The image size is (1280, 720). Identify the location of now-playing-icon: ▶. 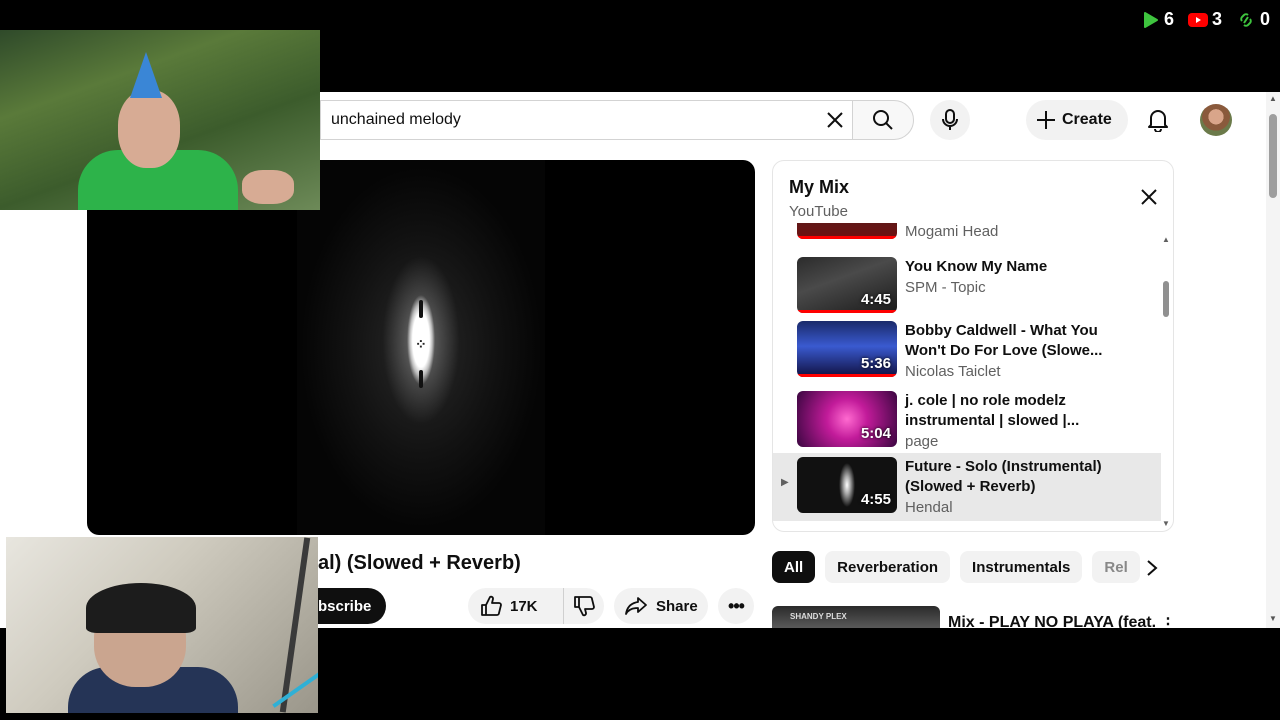
(785, 482).